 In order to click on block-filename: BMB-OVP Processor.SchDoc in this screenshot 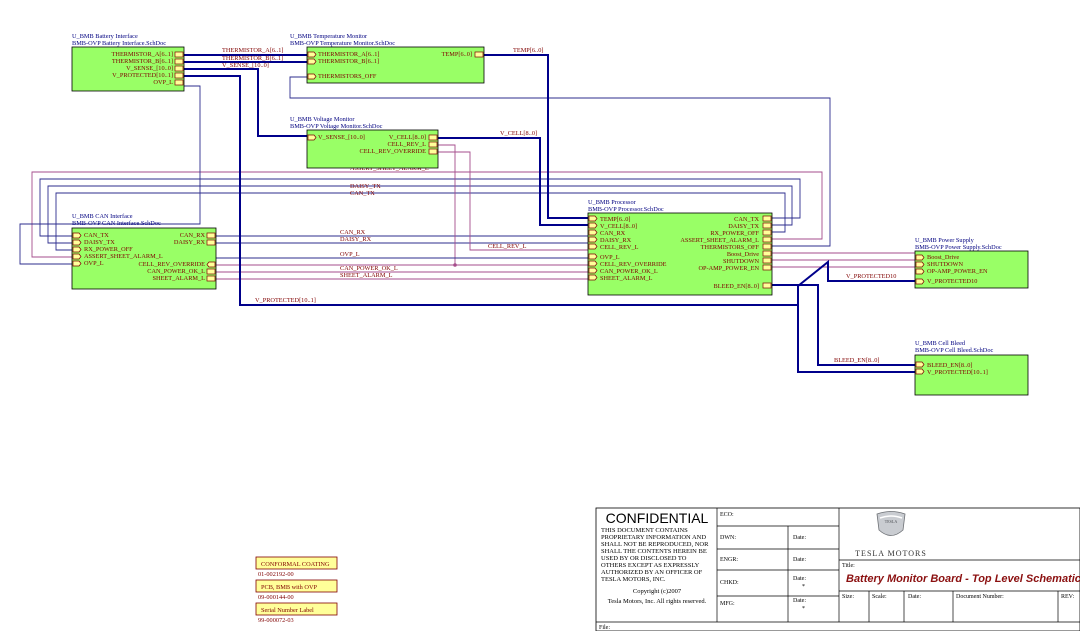, I will do `click(626, 209)`.